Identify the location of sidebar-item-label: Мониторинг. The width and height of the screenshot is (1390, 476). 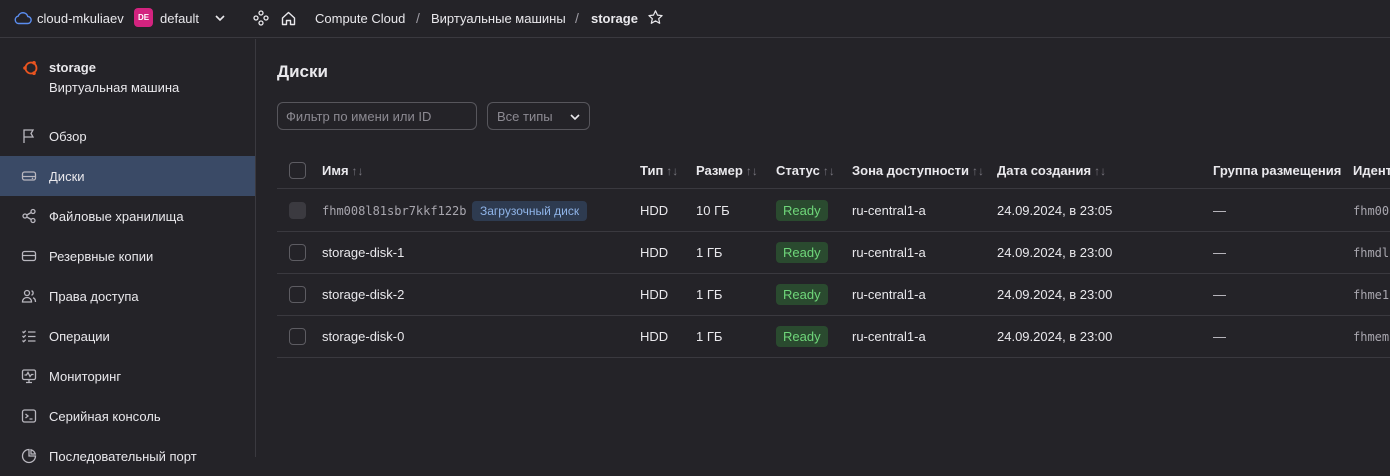
(85, 376).